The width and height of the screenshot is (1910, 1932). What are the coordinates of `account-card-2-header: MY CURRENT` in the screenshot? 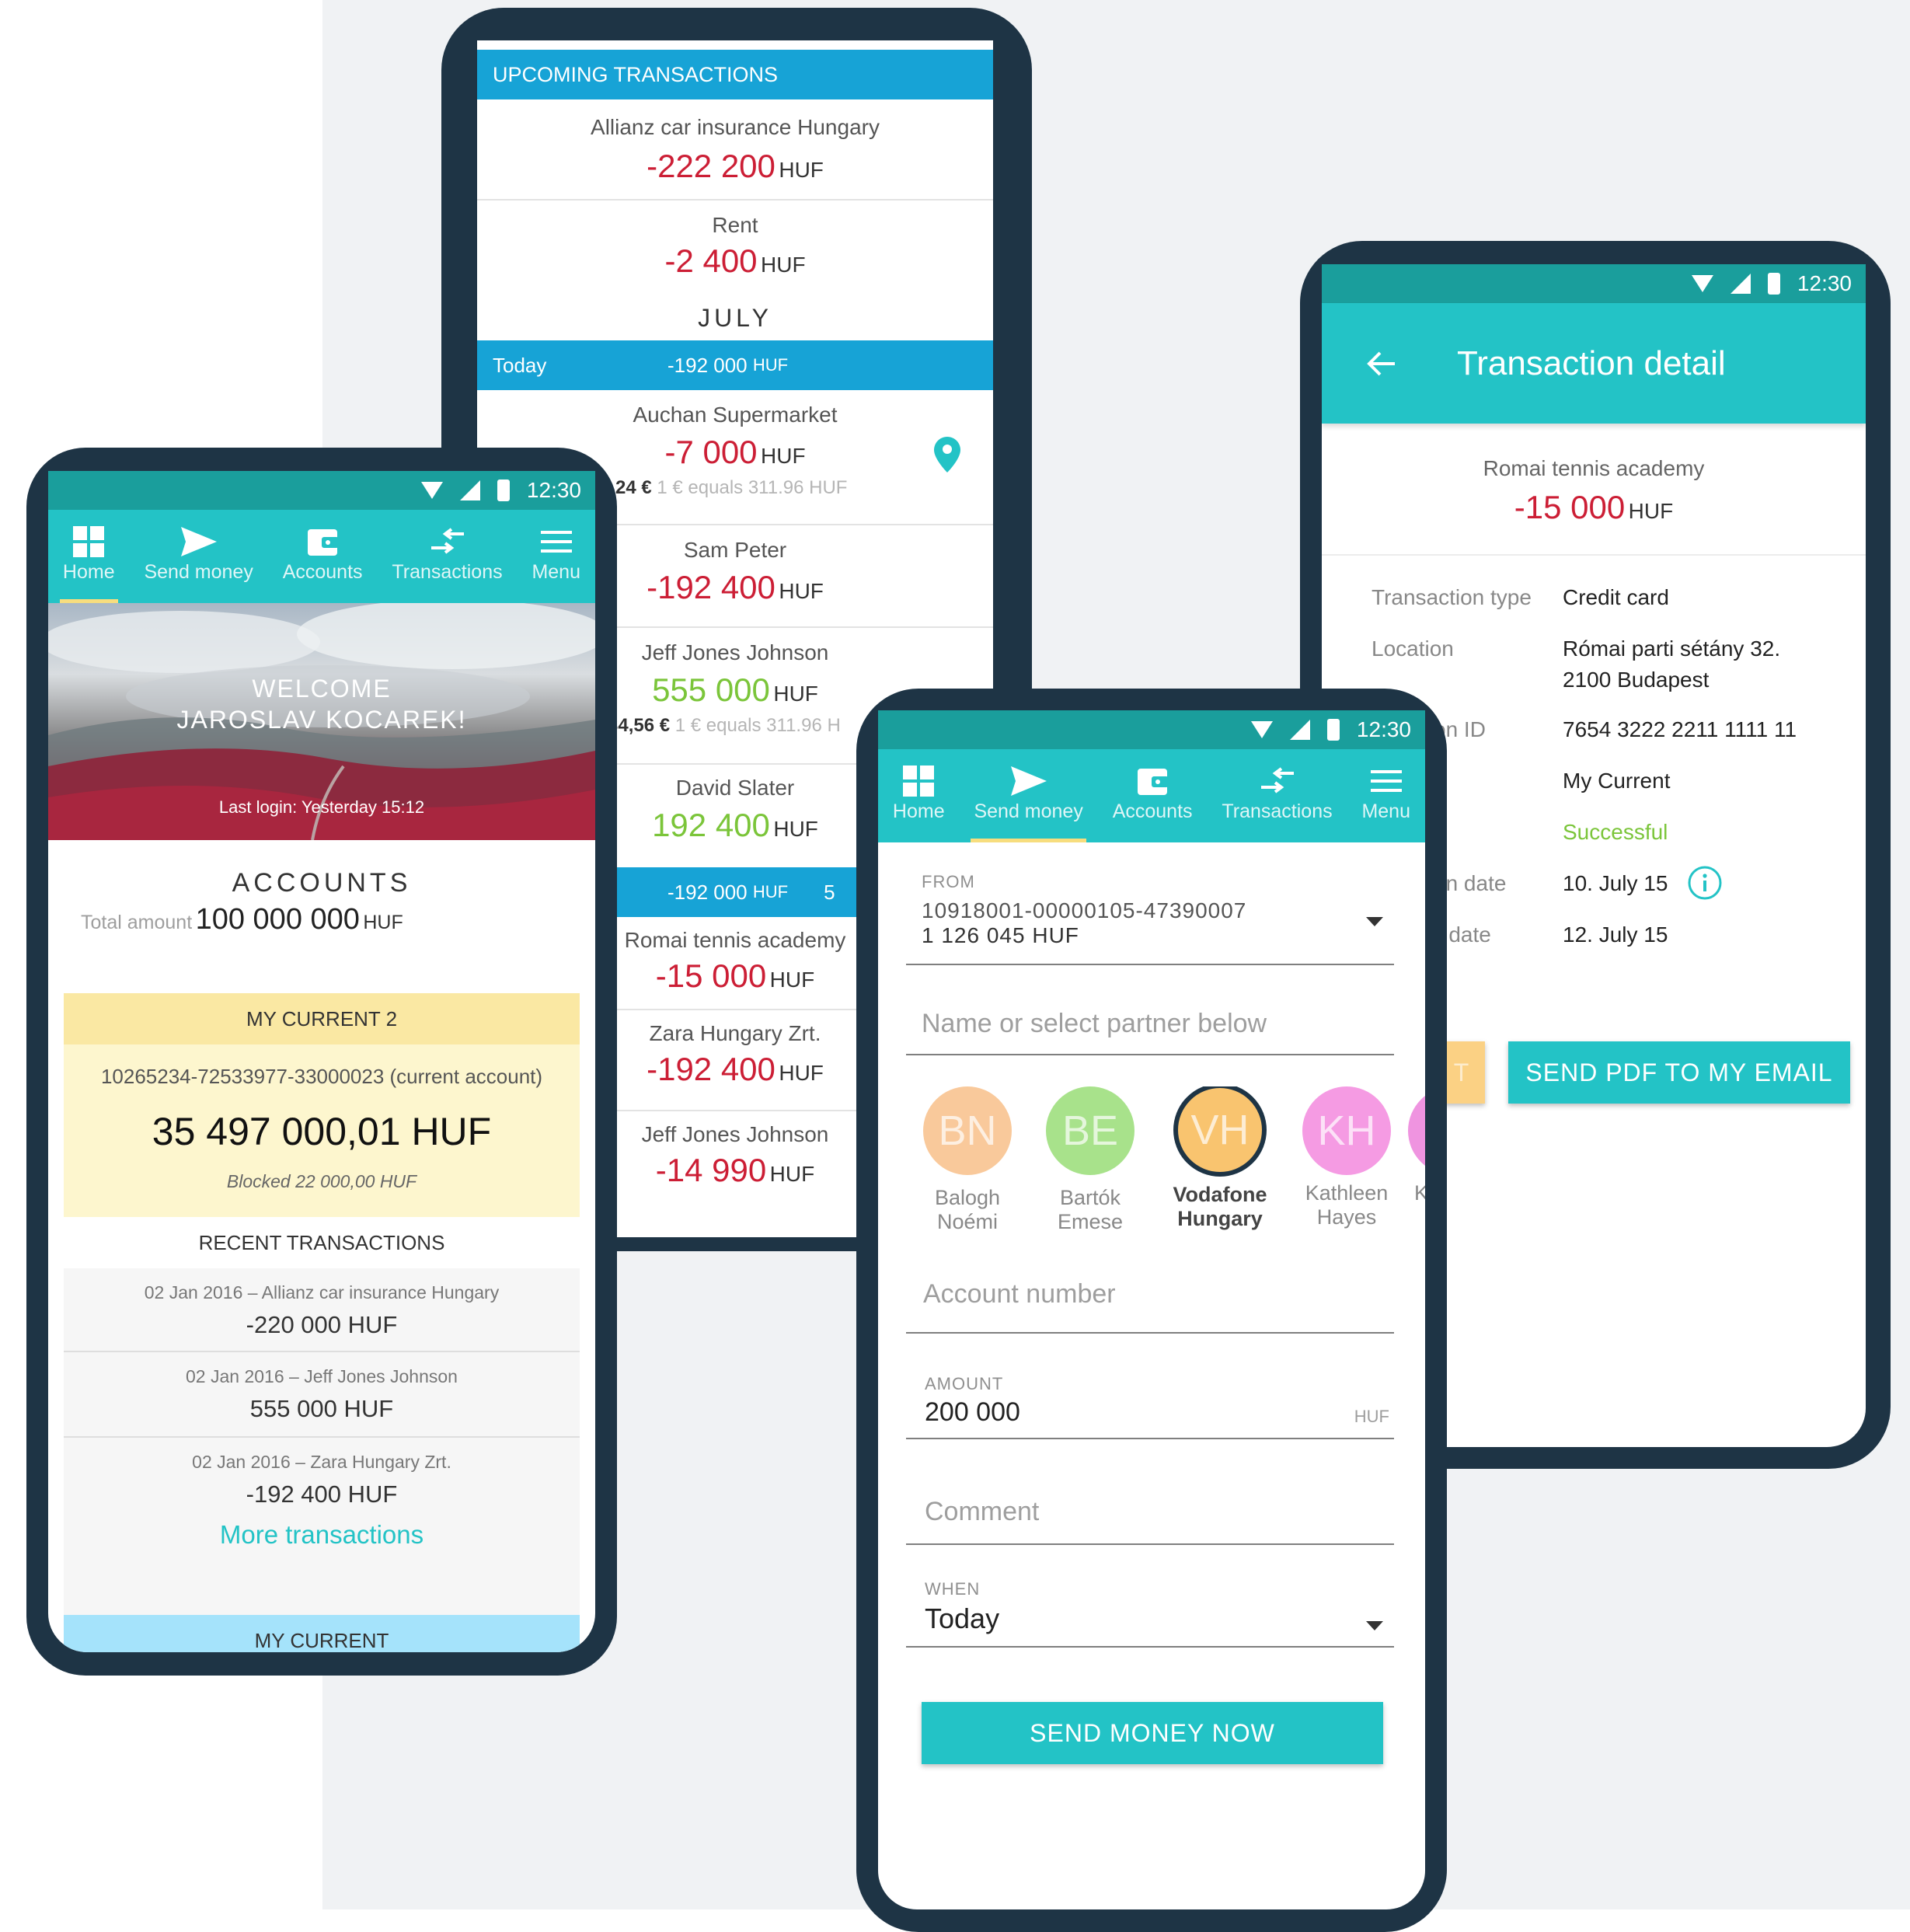 It's located at (322, 1633).